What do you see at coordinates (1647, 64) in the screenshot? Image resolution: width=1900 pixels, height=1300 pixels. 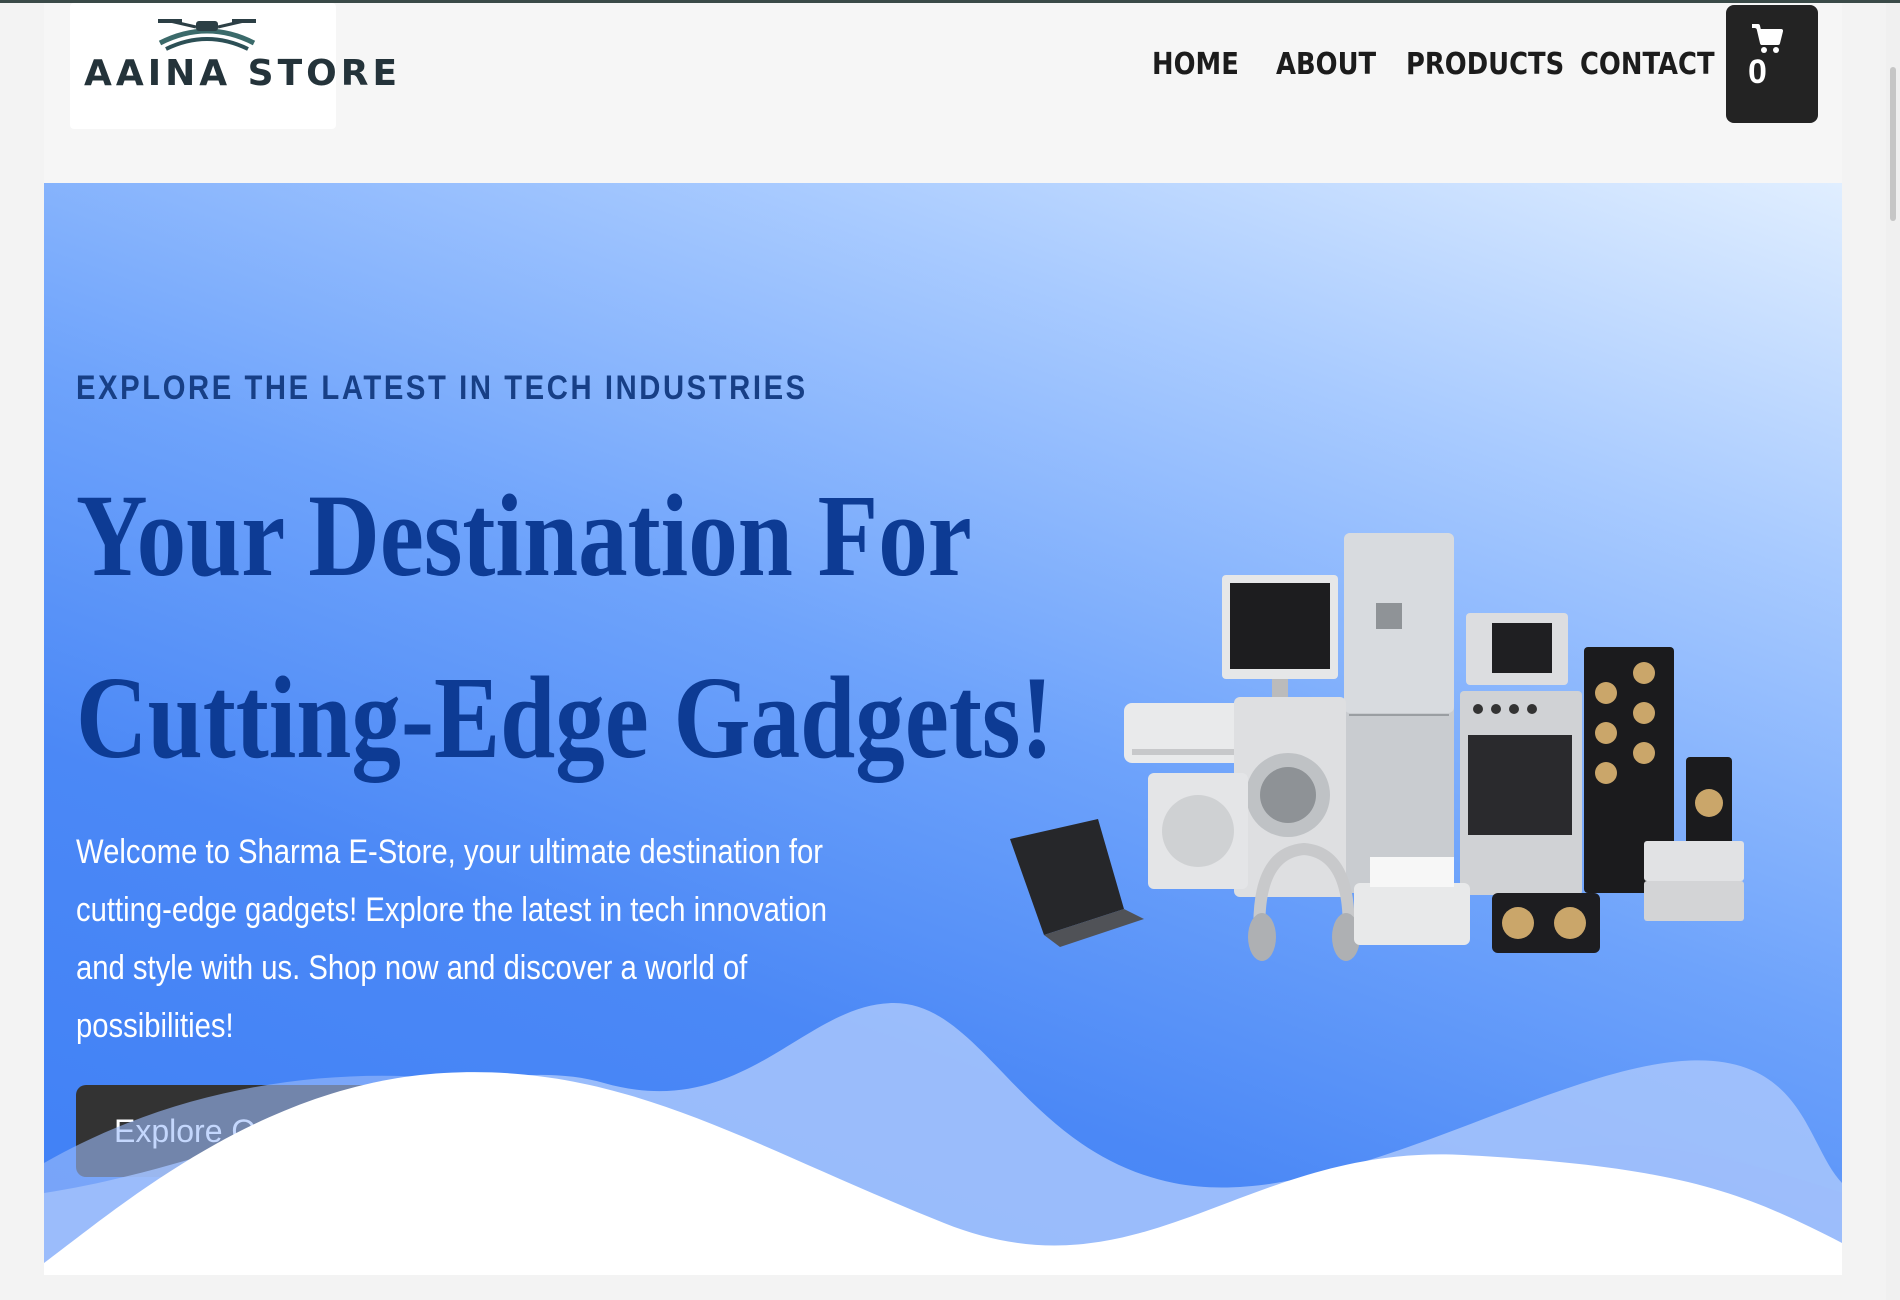 I see `nav-contact-link: CONTACT` at bounding box center [1647, 64].